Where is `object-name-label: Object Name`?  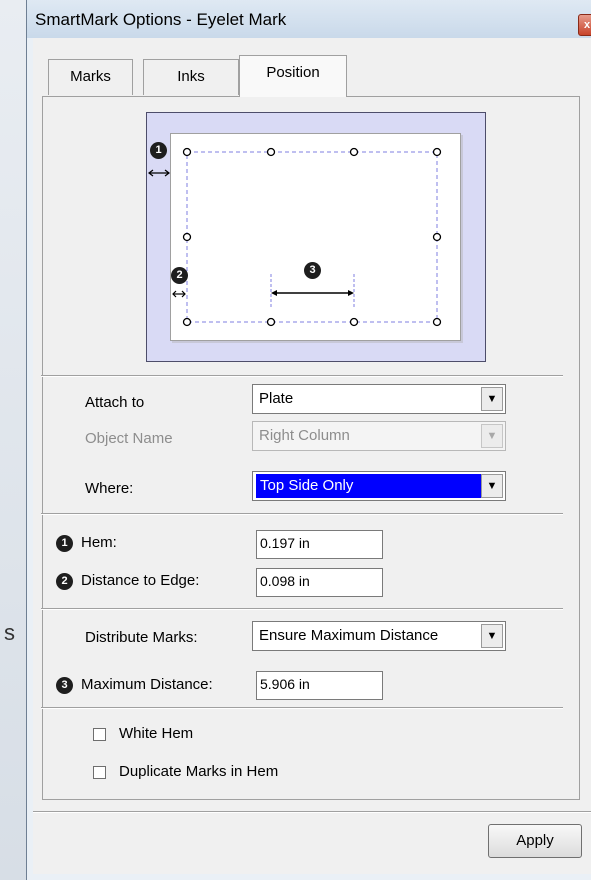 object-name-label: Object Name is located at coordinates (129, 438).